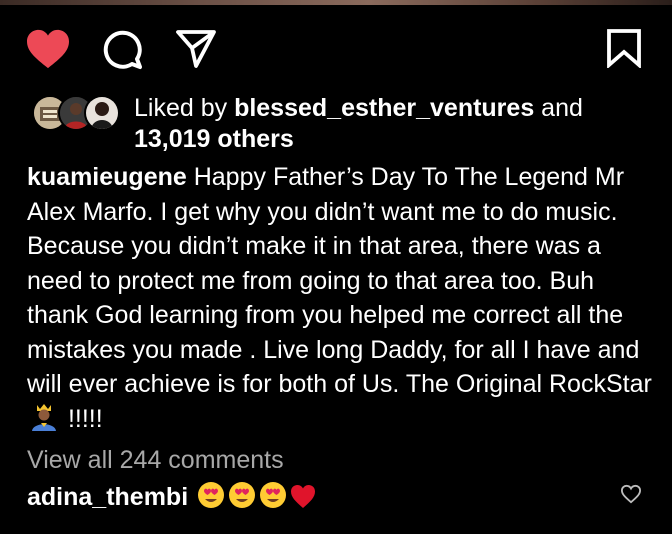  Describe the element at coordinates (302, 496) in the screenshot. I see `red-heart-emoji-icon` at that location.